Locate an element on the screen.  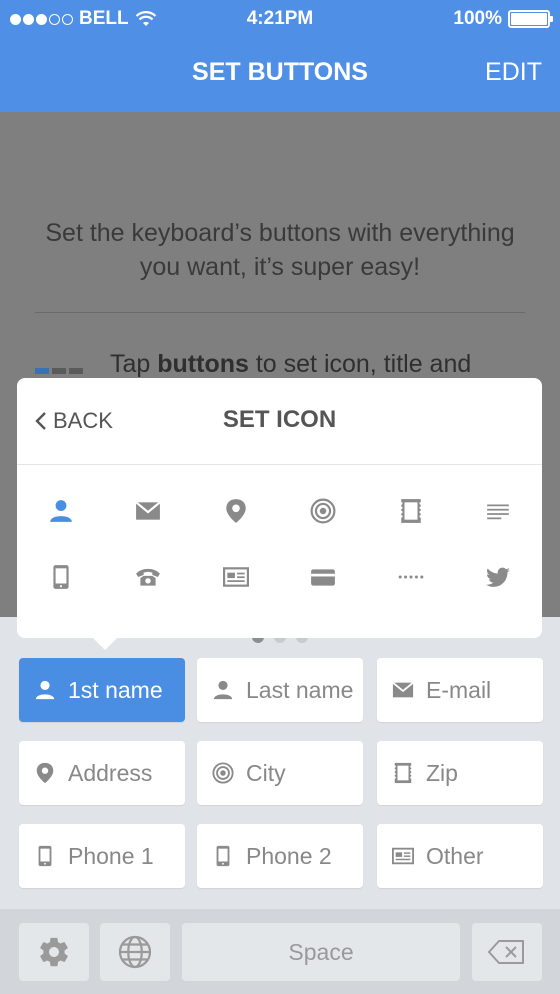
telephone-icon is located at coordinates (148, 577).